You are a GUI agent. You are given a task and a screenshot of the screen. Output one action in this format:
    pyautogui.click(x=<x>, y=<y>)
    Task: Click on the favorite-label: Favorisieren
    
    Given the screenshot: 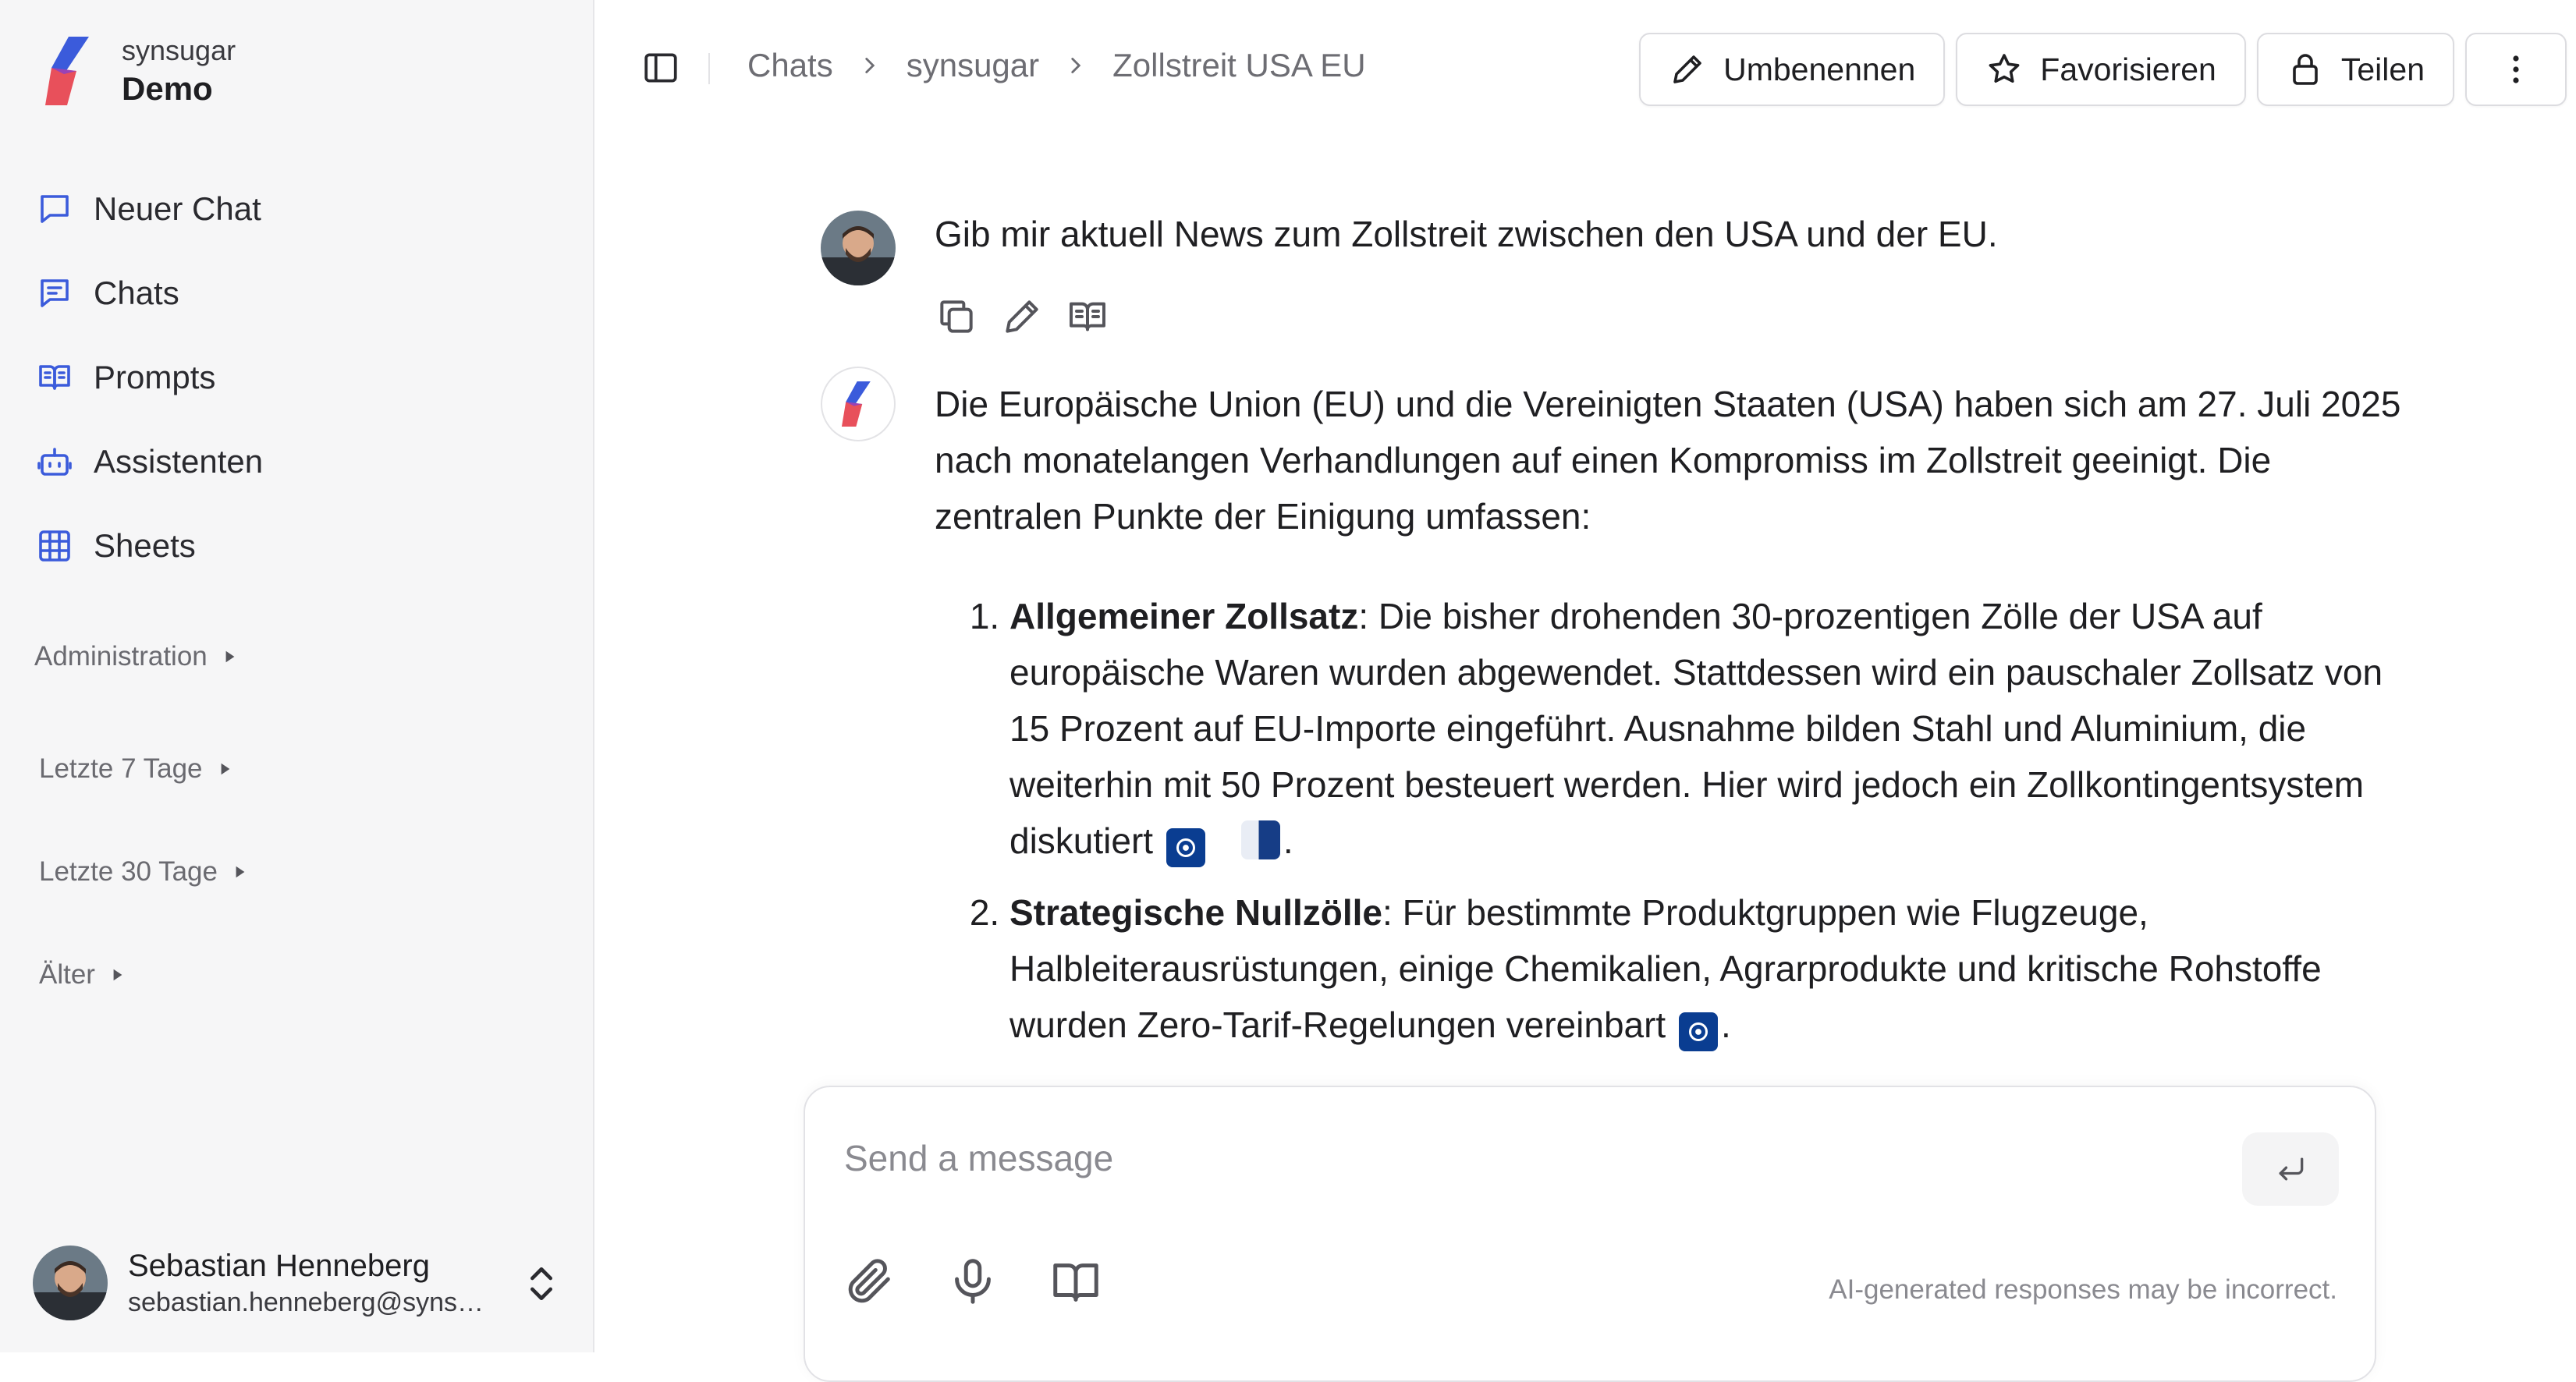 What is the action you would take?
    pyautogui.click(x=2128, y=69)
    